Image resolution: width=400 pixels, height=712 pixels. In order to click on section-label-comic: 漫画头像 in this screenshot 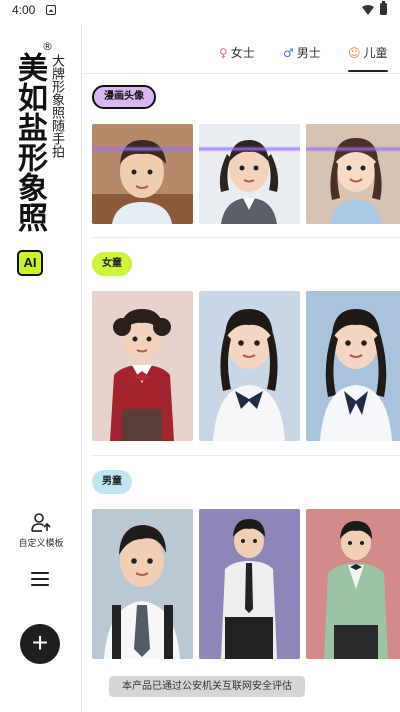, I will do `click(124, 97)`.